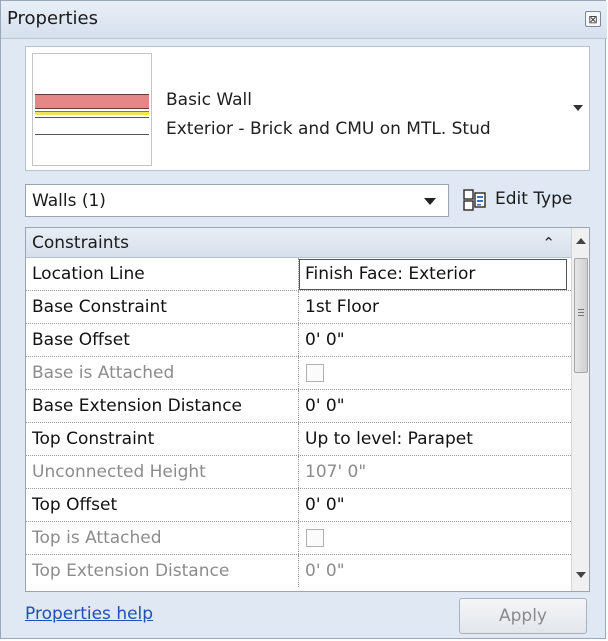  I want to click on brick-layer, so click(92, 101).